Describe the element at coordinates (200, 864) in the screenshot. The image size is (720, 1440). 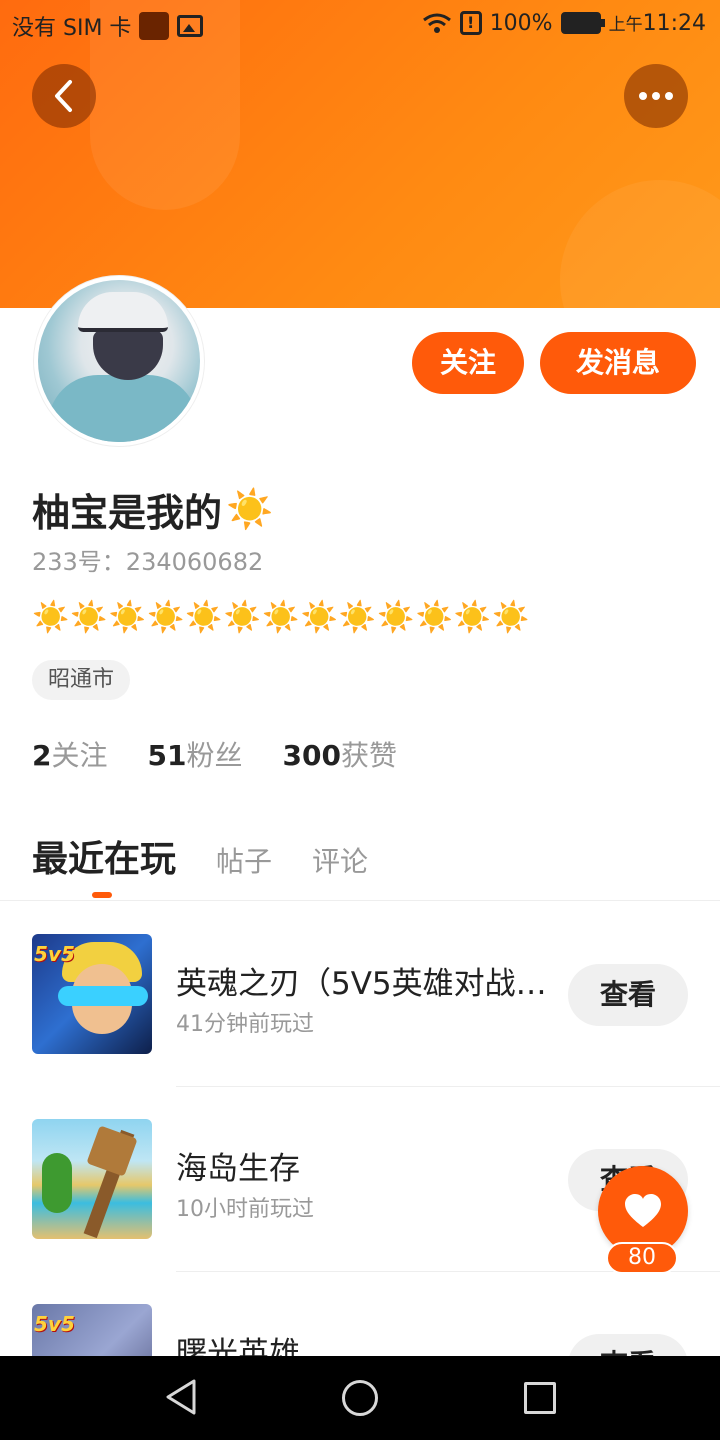
I see `profile-tabs: 最近在玩 帖子 评论` at that location.